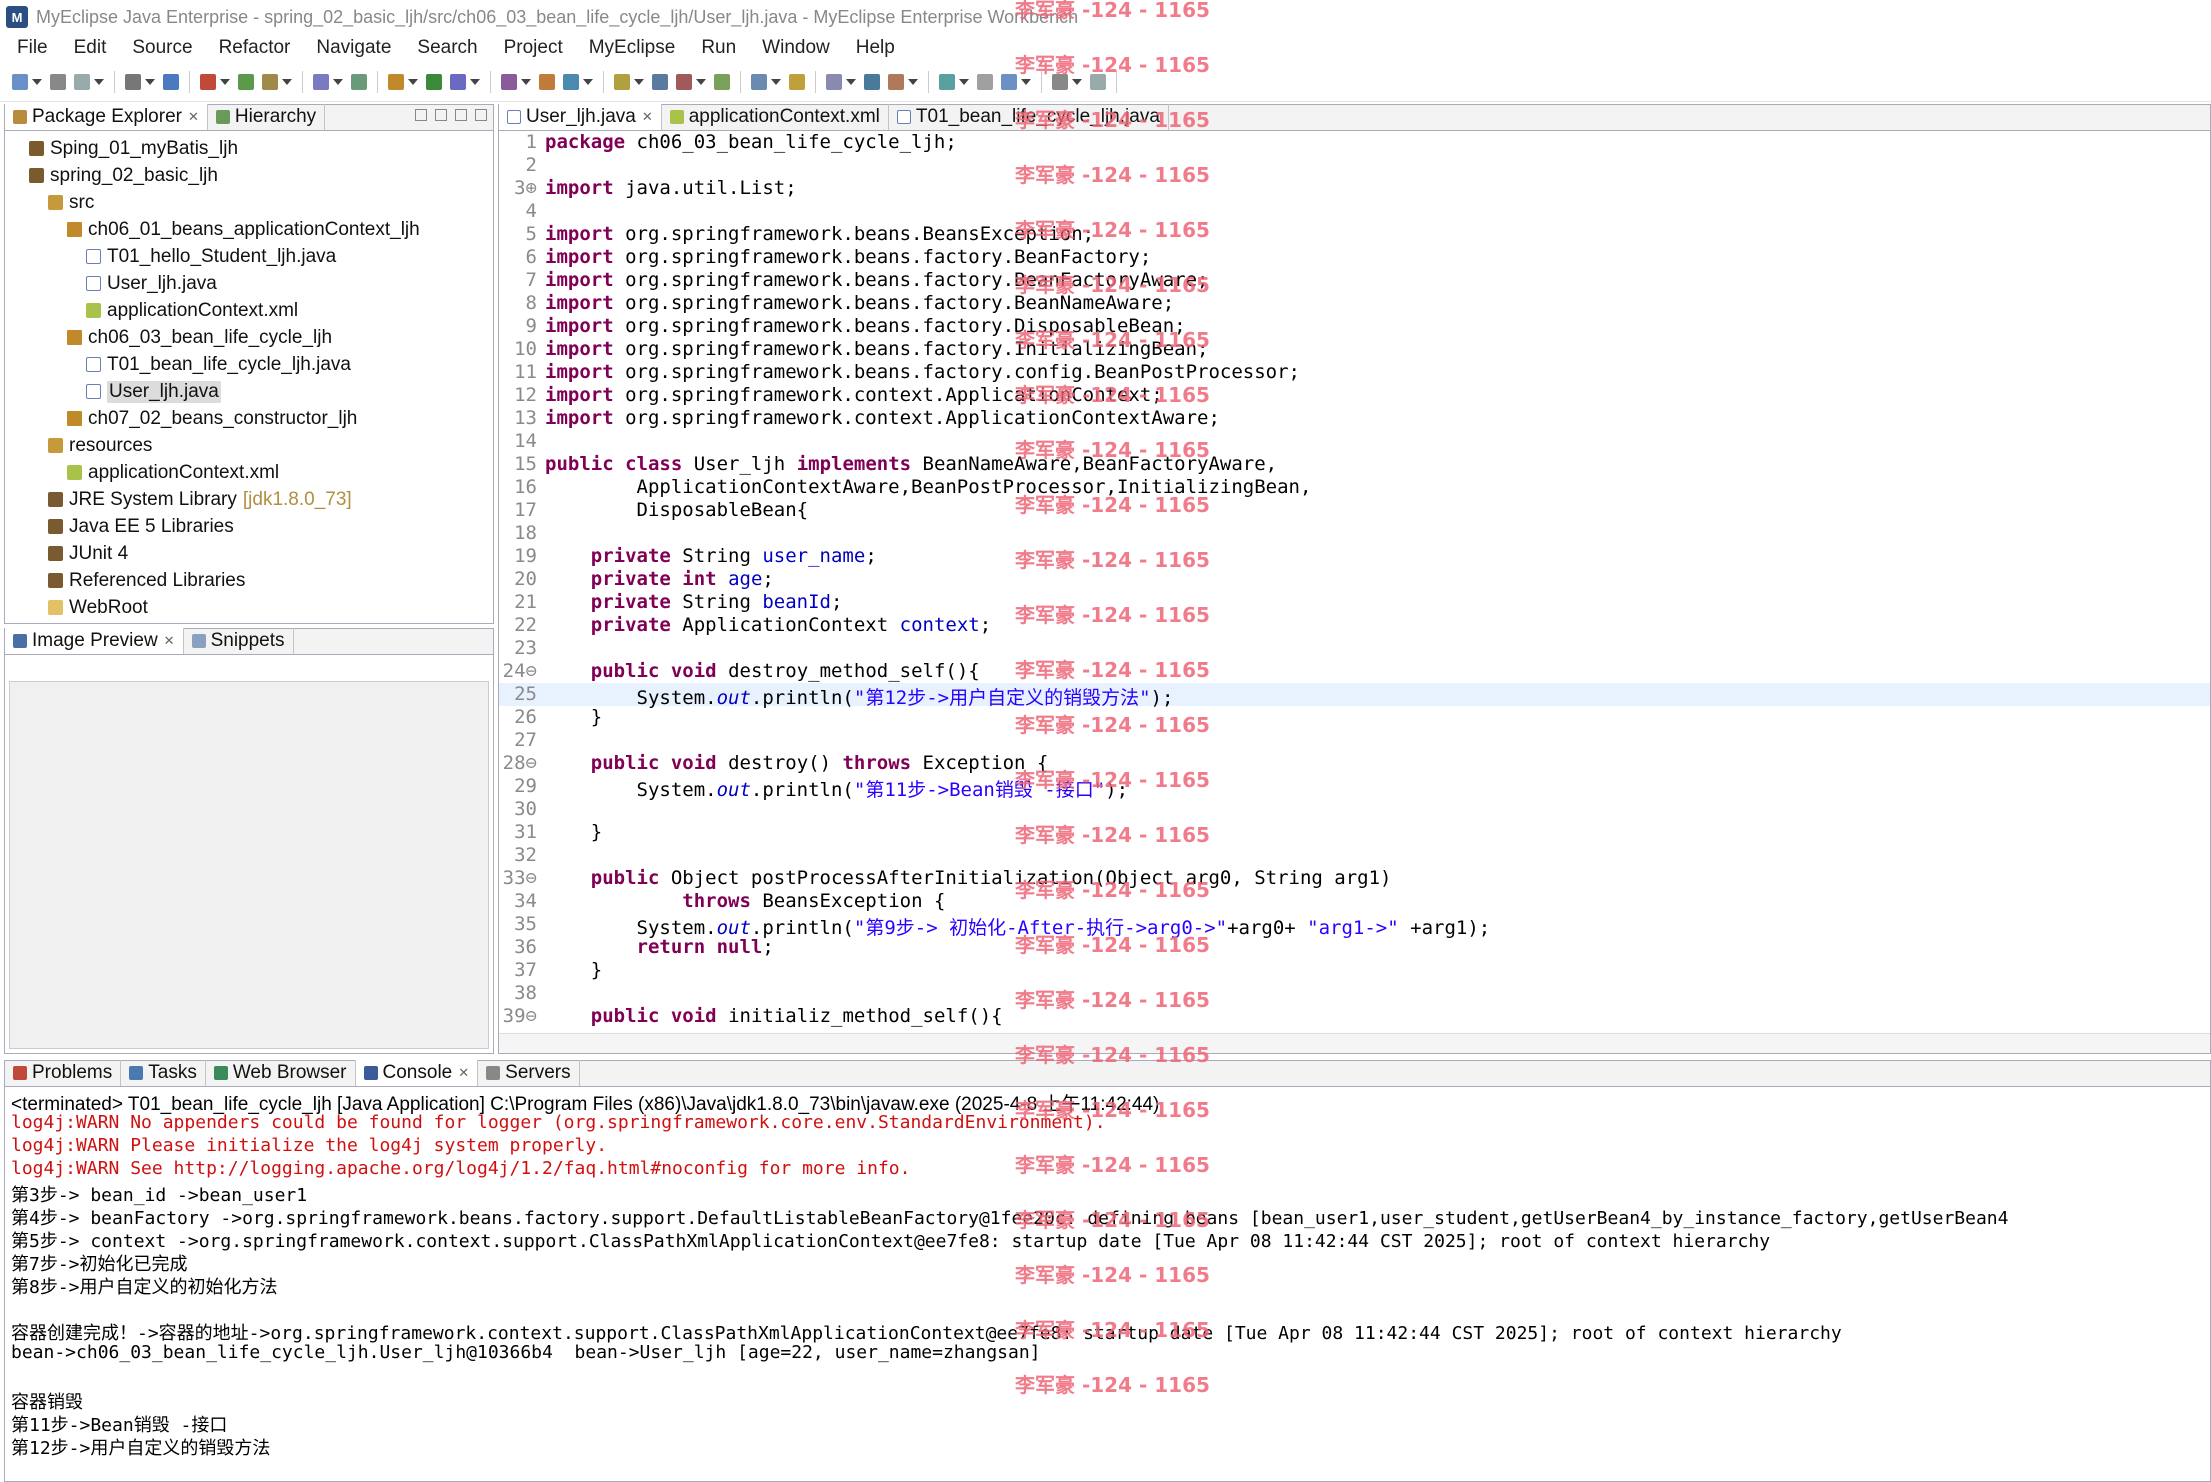 The height and width of the screenshot is (1482, 2211). What do you see at coordinates (533, 48) in the screenshot?
I see `menu-project: Project` at bounding box center [533, 48].